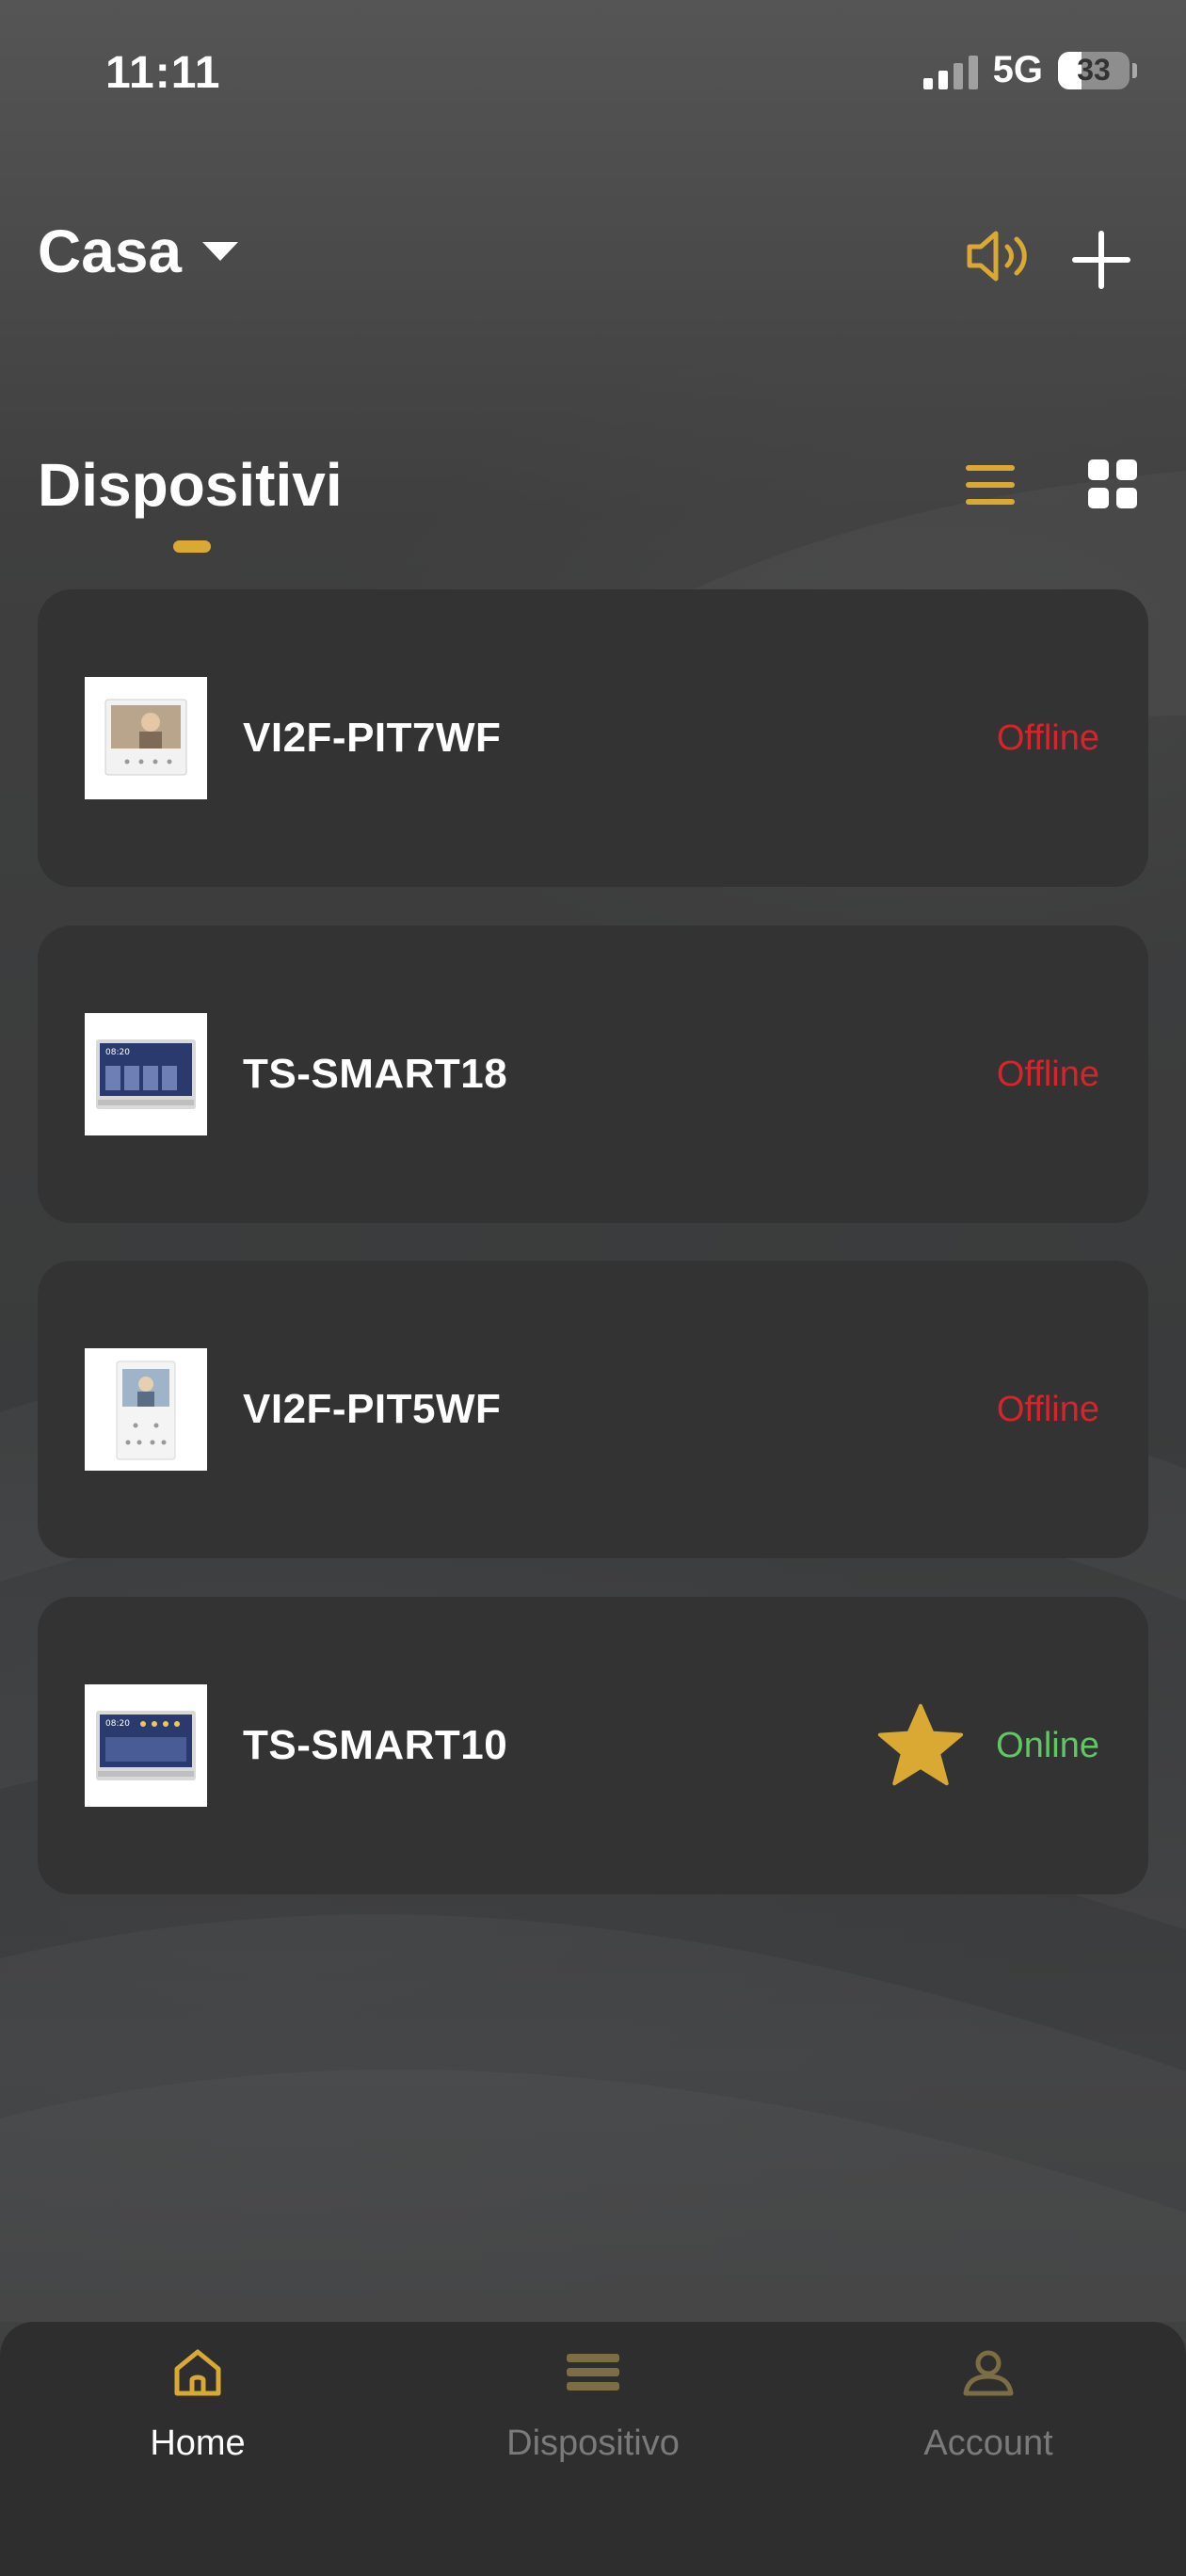 The image size is (1186, 2576). Describe the element at coordinates (1112, 484) in the screenshot. I see `grid-view-icon` at that location.